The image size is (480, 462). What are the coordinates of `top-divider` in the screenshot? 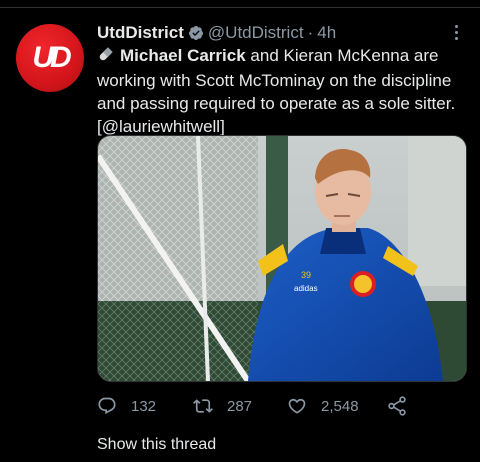 It's located at (240, 7).